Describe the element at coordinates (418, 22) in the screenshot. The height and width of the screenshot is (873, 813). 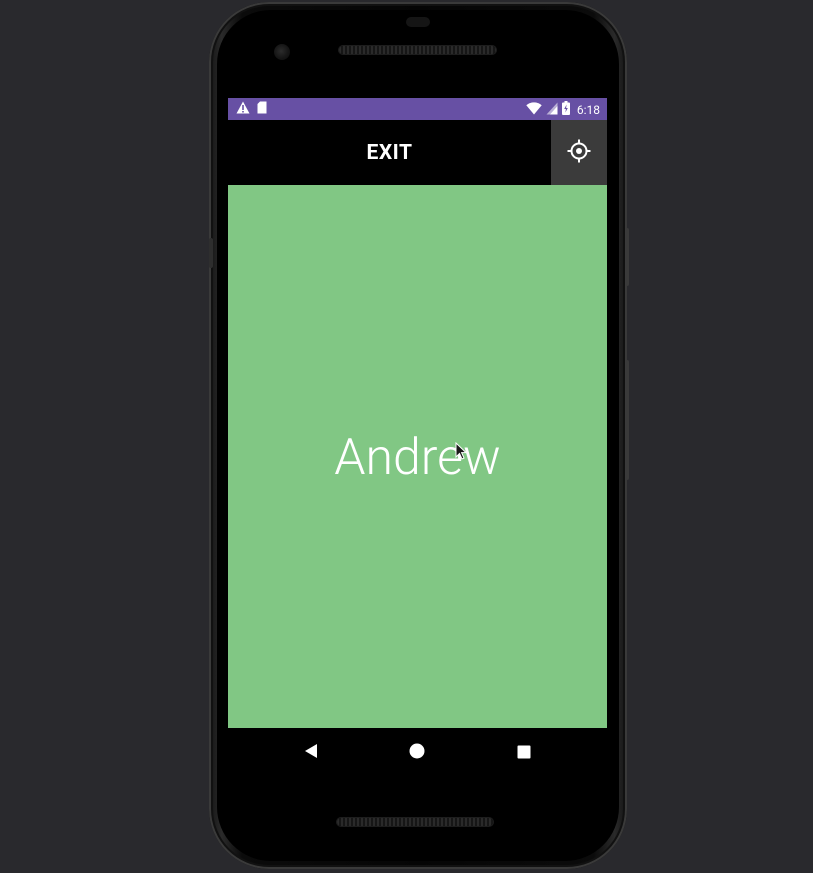
I see `top-sensor` at that location.